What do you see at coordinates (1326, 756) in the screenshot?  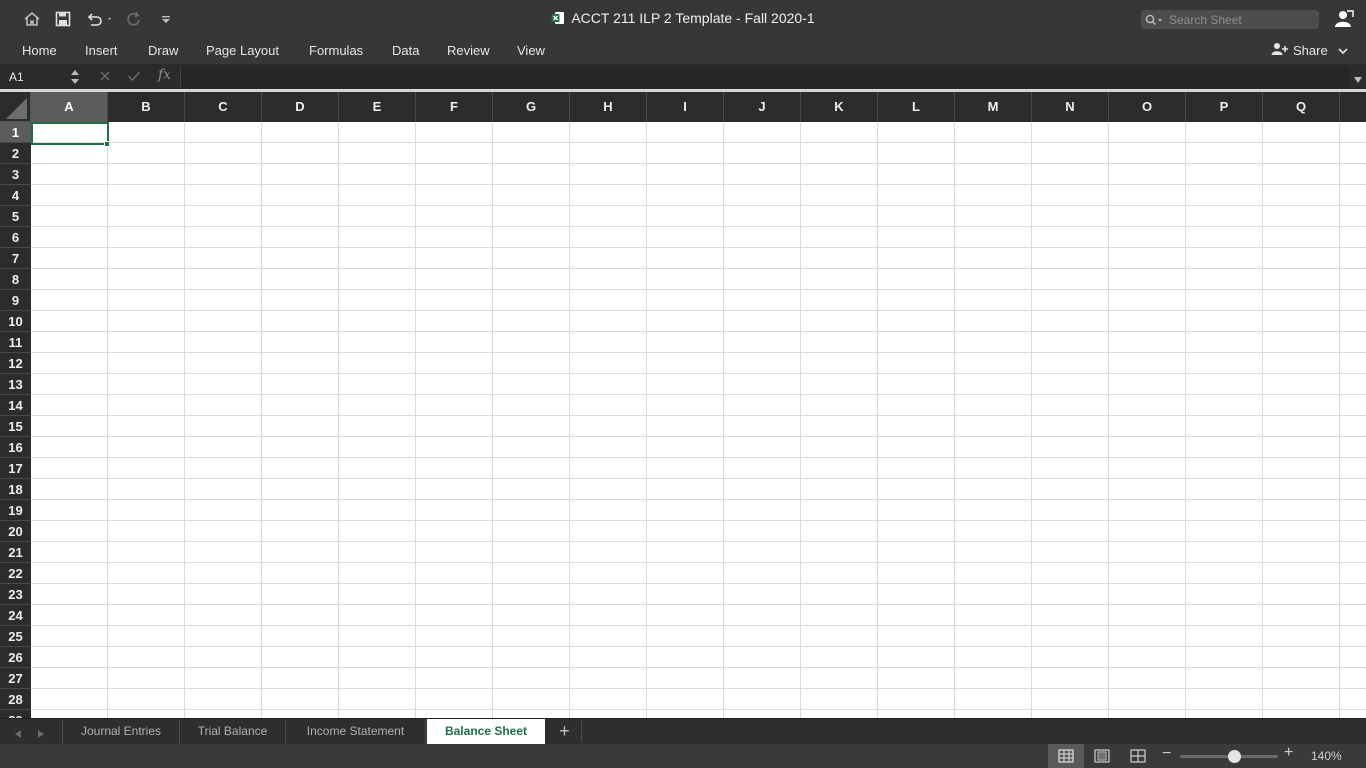 I see `zoom-level: 140%` at bounding box center [1326, 756].